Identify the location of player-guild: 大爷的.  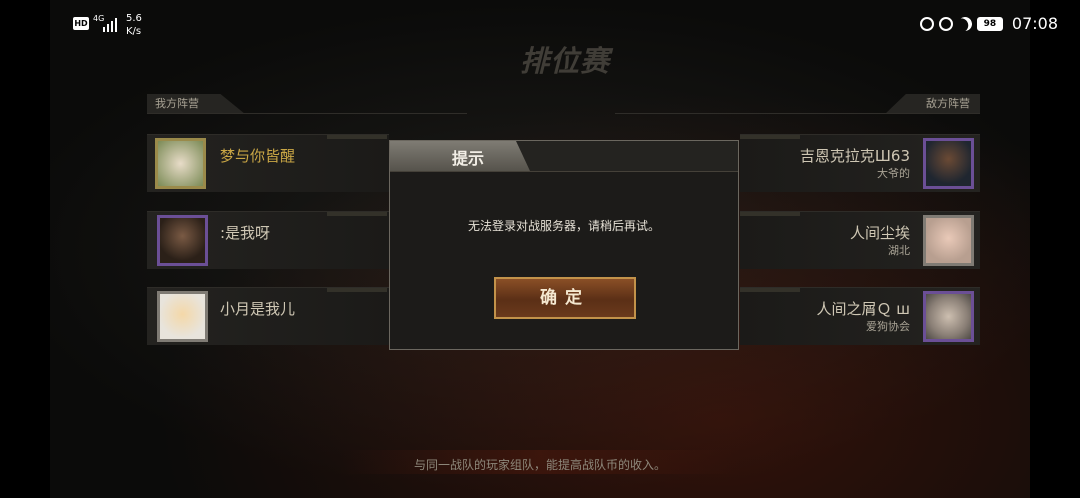
(893, 173).